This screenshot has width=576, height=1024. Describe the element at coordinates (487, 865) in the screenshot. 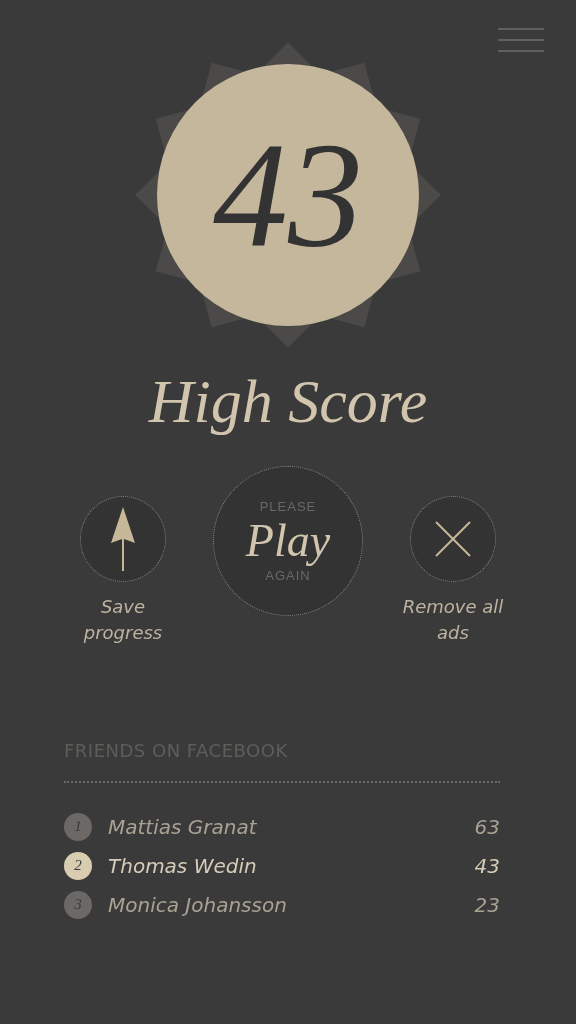

I see `friend-score: 43` at that location.